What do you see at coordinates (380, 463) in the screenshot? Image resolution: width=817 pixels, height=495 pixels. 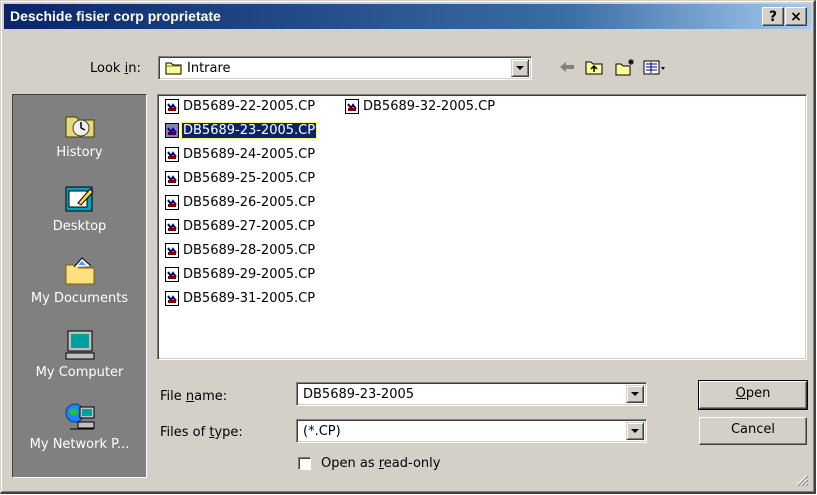 I see `readonly-label: Open as read-only` at bounding box center [380, 463].